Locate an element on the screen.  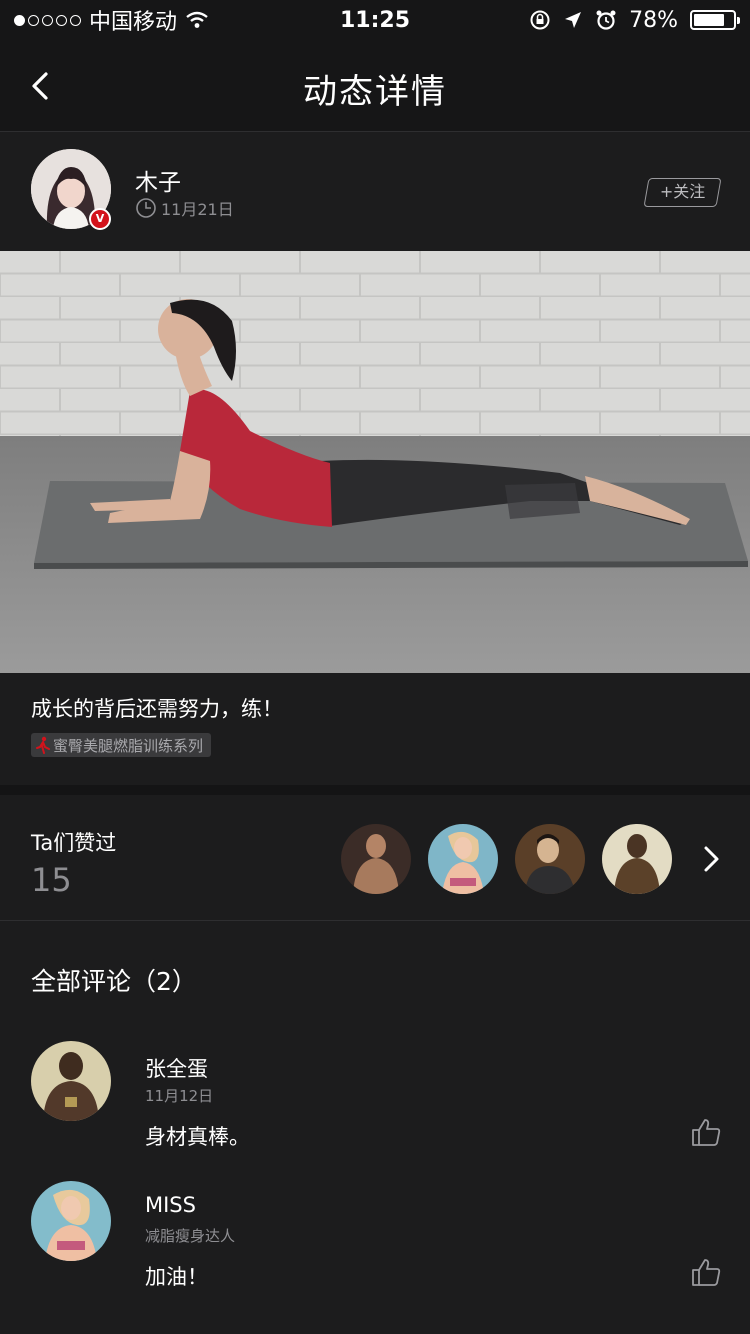
comment-text: 身材真棒。 is located at coordinates (197, 1137).